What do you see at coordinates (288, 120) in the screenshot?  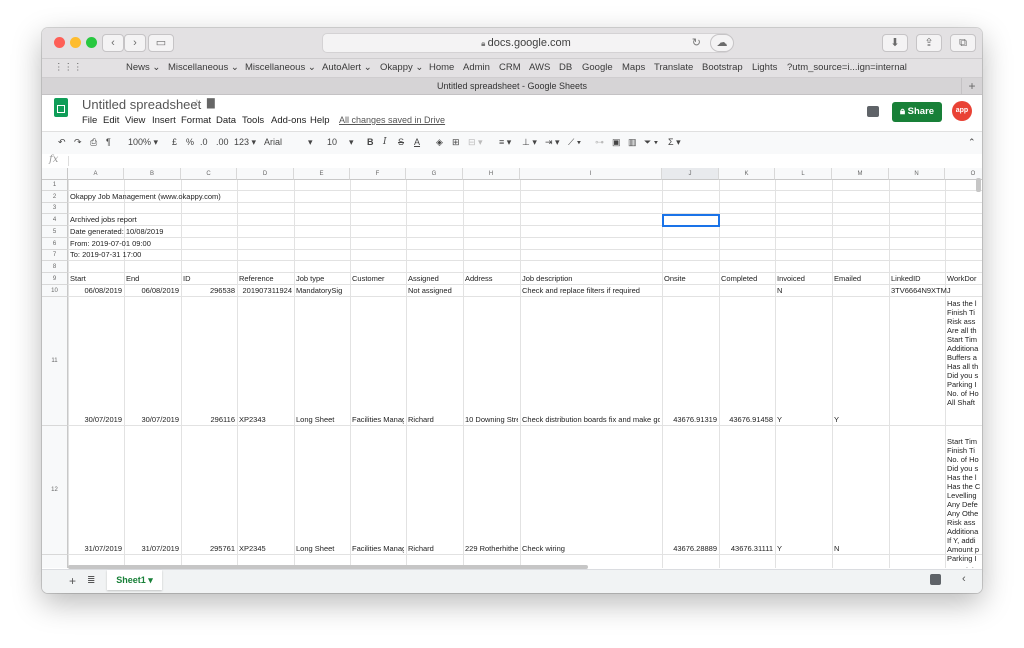 I see `menu-addons: Add-ons` at bounding box center [288, 120].